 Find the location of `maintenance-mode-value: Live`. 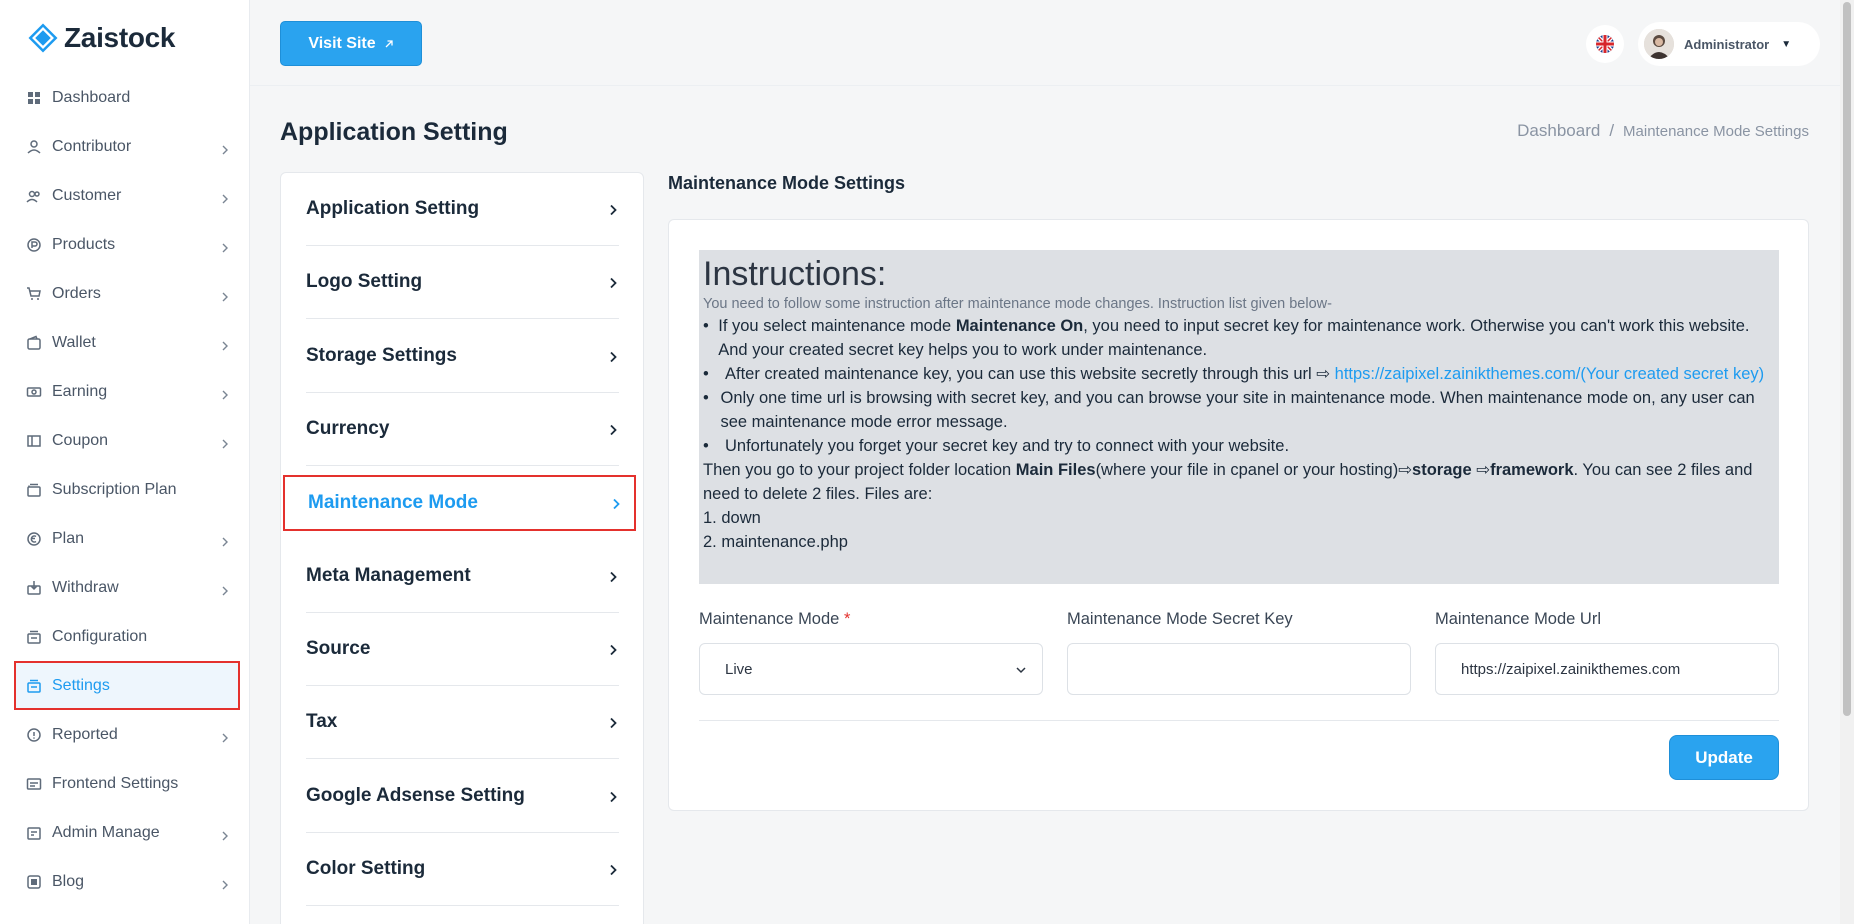

maintenance-mode-value: Live is located at coordinates (739, 669).